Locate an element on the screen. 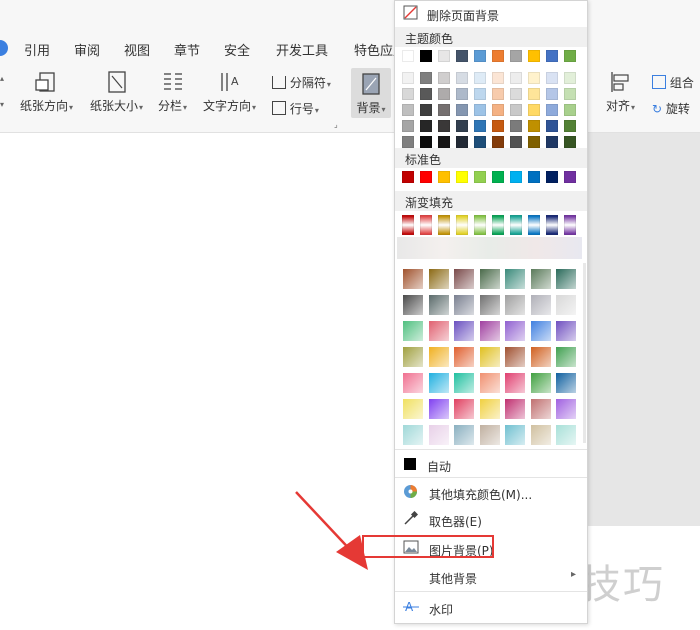 The image size is (700, 630). other-background-item: 其他背景 ▸ is located at coordinates (491, 576).